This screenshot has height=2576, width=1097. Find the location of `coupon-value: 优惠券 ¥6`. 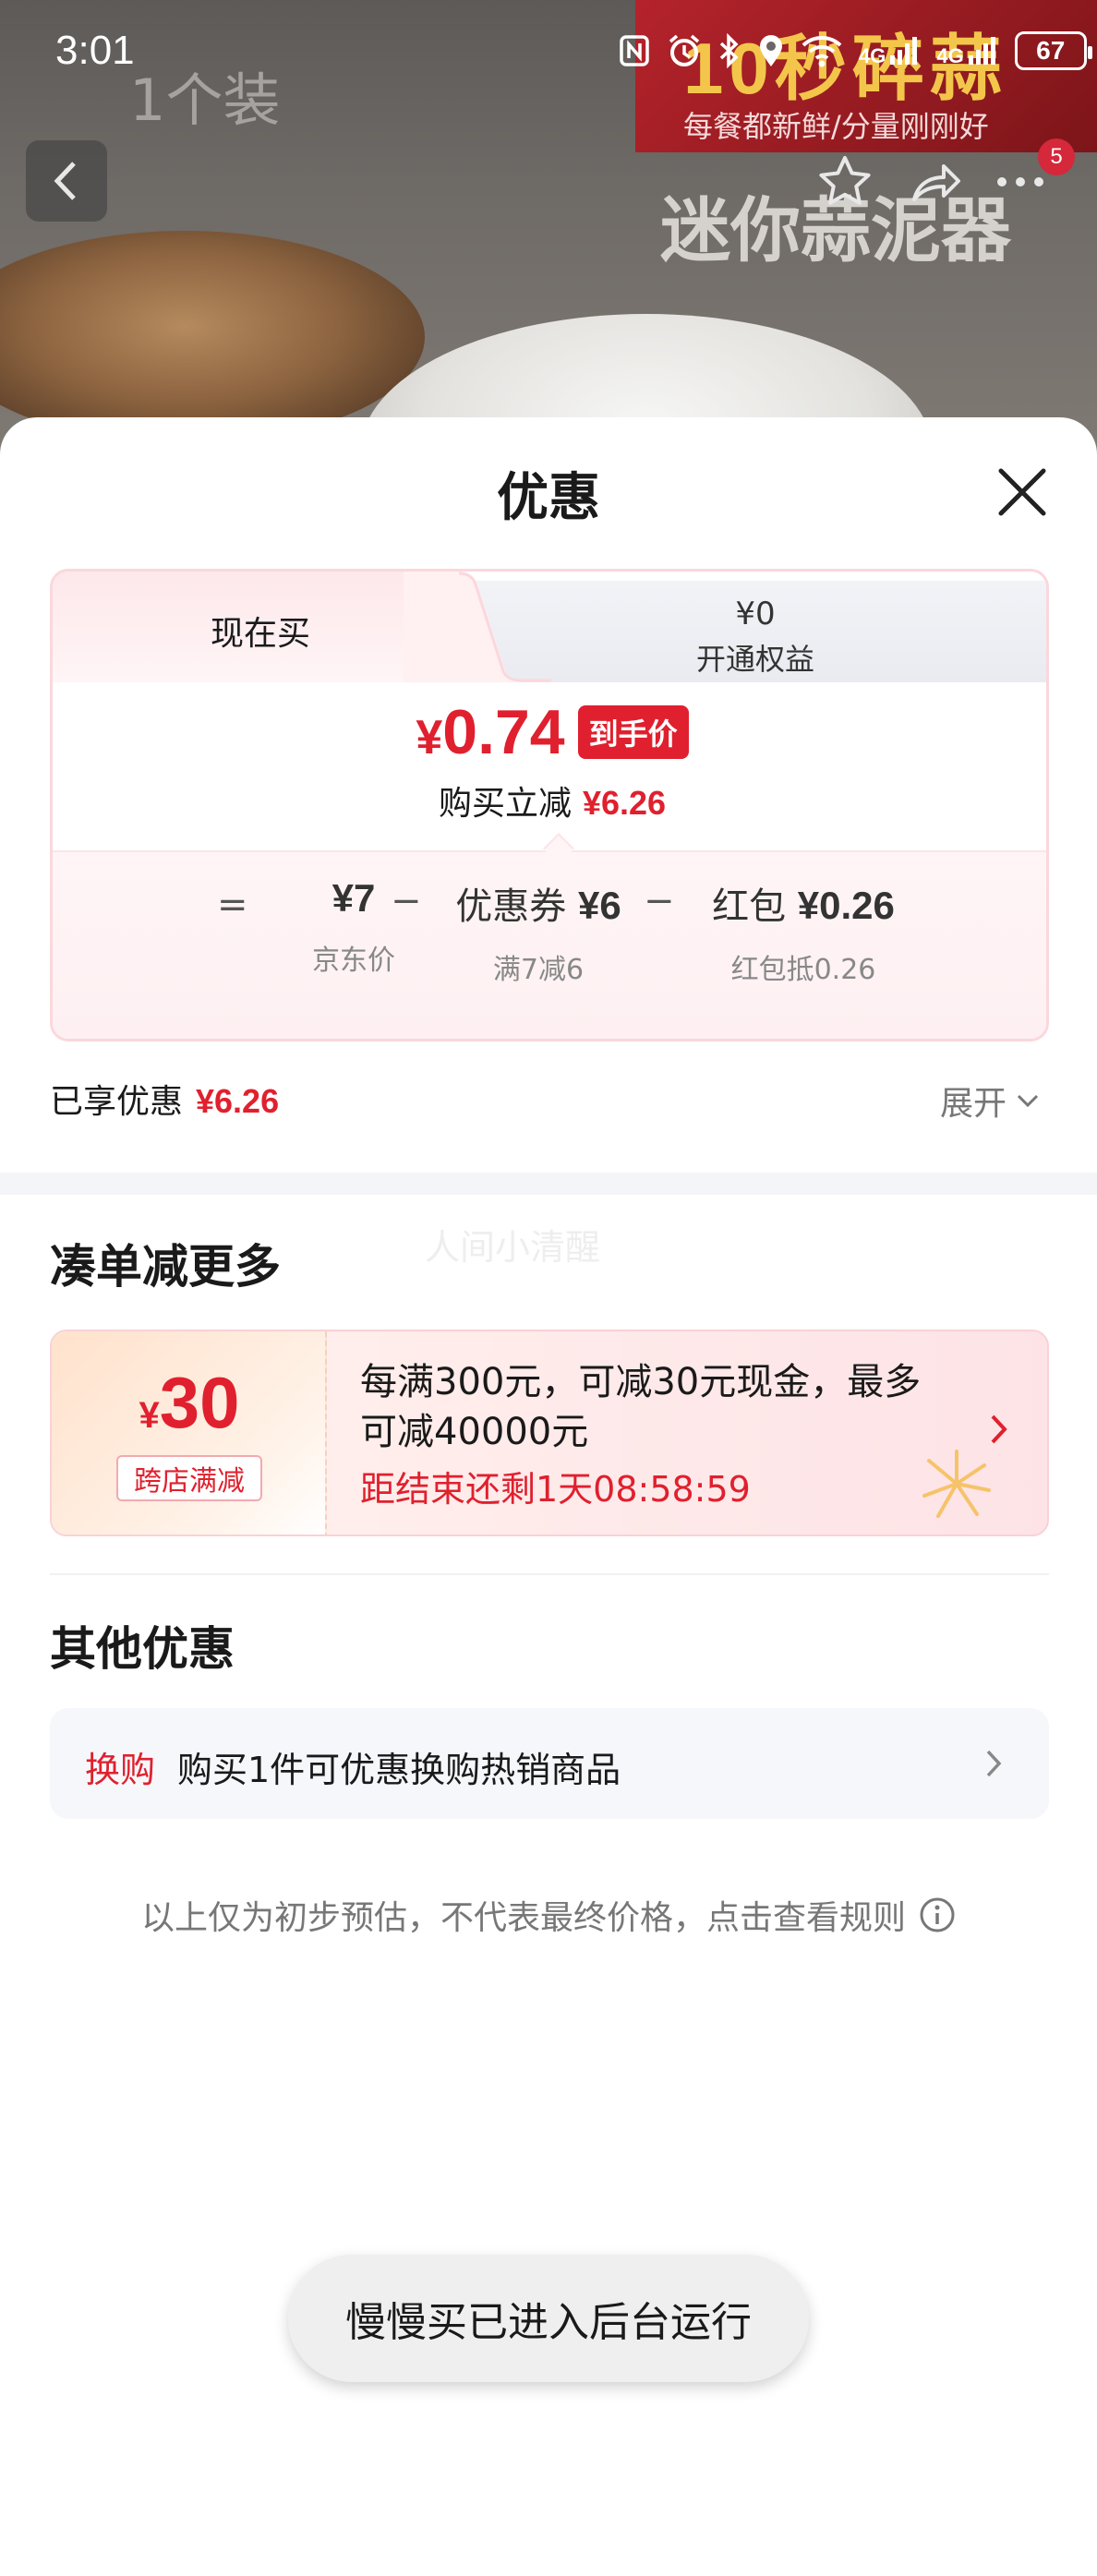

coupon-value: 优惠券 ¥6 is located at coordinates (538, 906).